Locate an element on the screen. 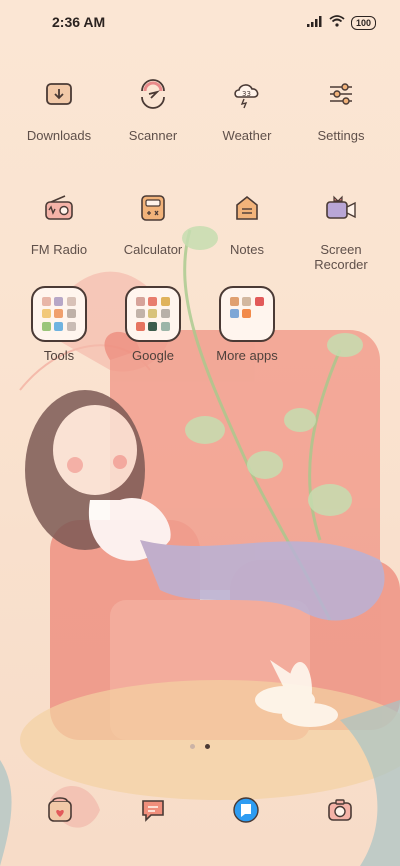 Image resolution: width=400 pixels, height=866 pixels. dock-phone is located at coordinates (60, 812).